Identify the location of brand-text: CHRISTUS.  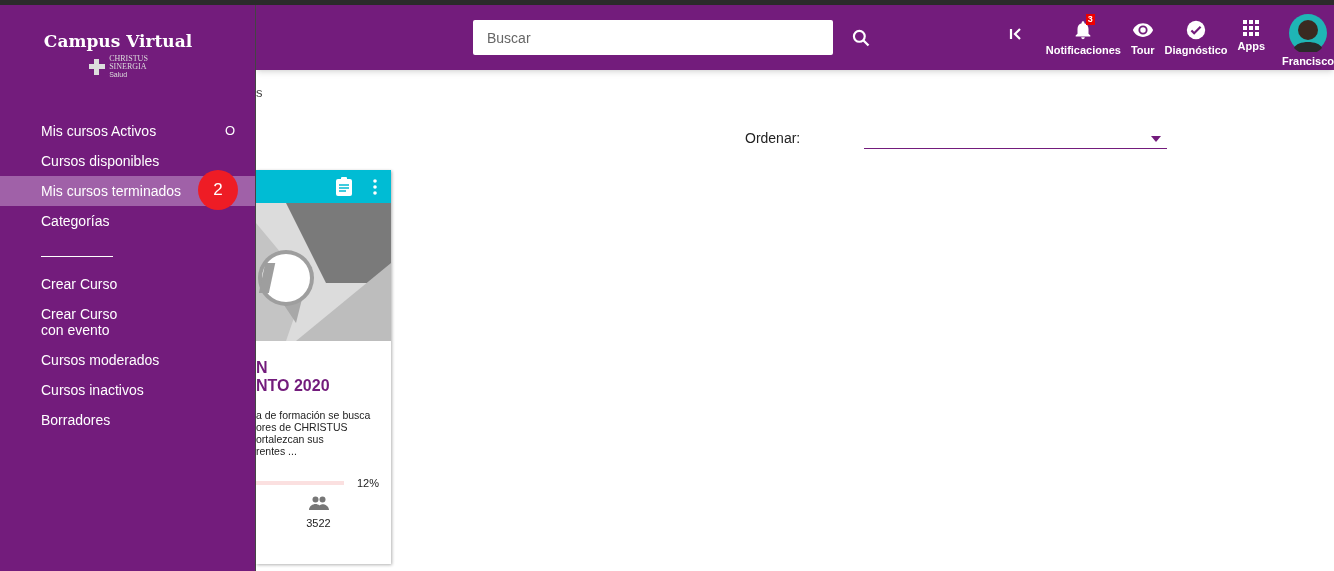
(128, 59).